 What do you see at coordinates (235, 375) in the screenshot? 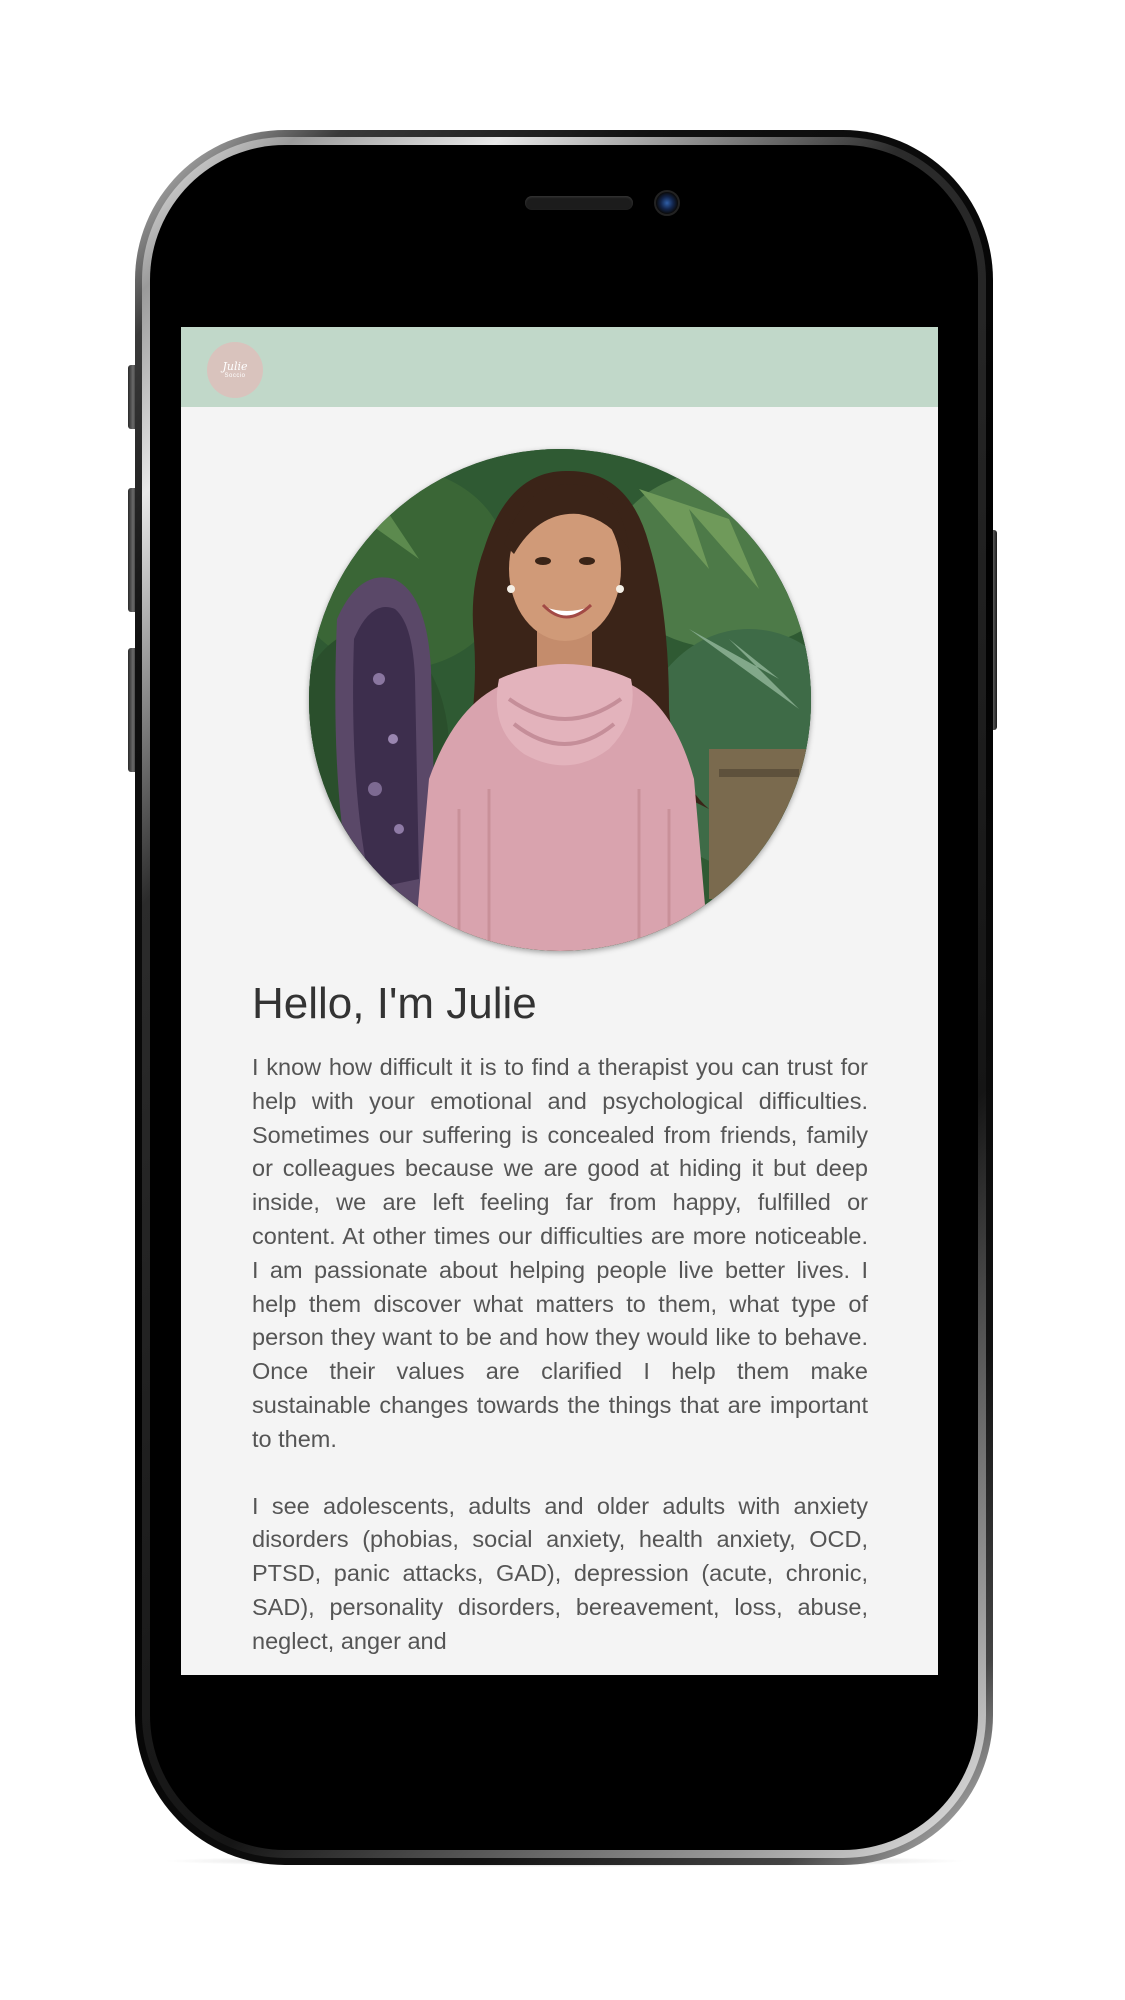
I see `logo-subtitle: Soccio` at bounding box center [235, 375].